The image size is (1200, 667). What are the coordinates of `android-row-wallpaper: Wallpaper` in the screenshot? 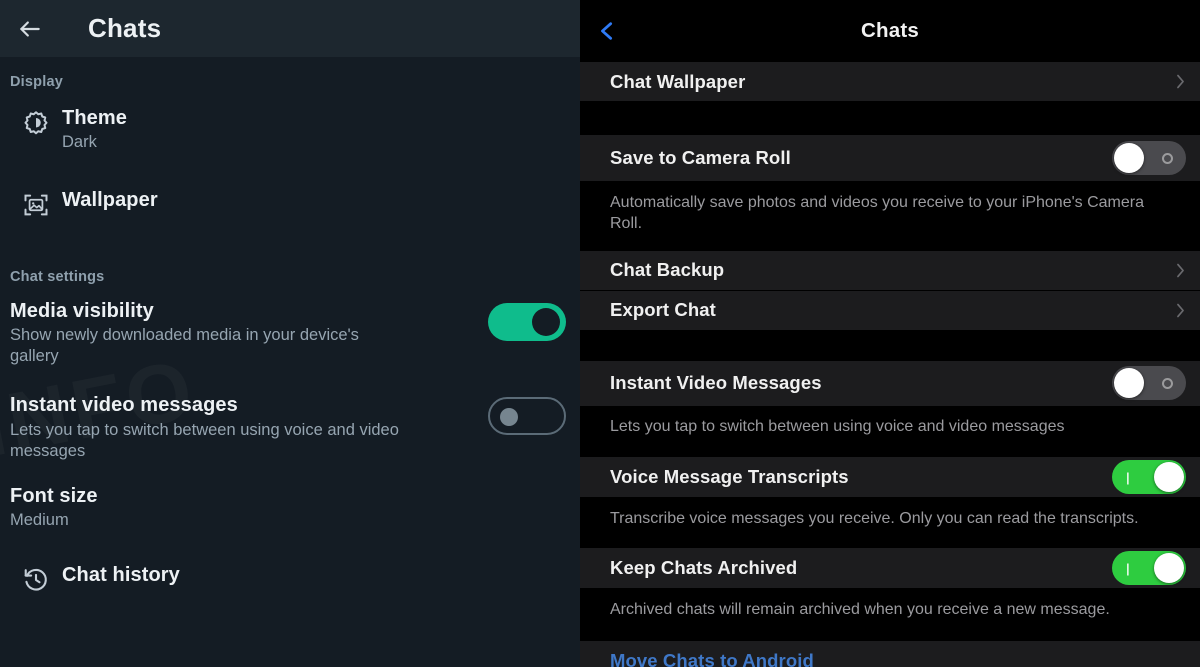 It's located at (290, 186).